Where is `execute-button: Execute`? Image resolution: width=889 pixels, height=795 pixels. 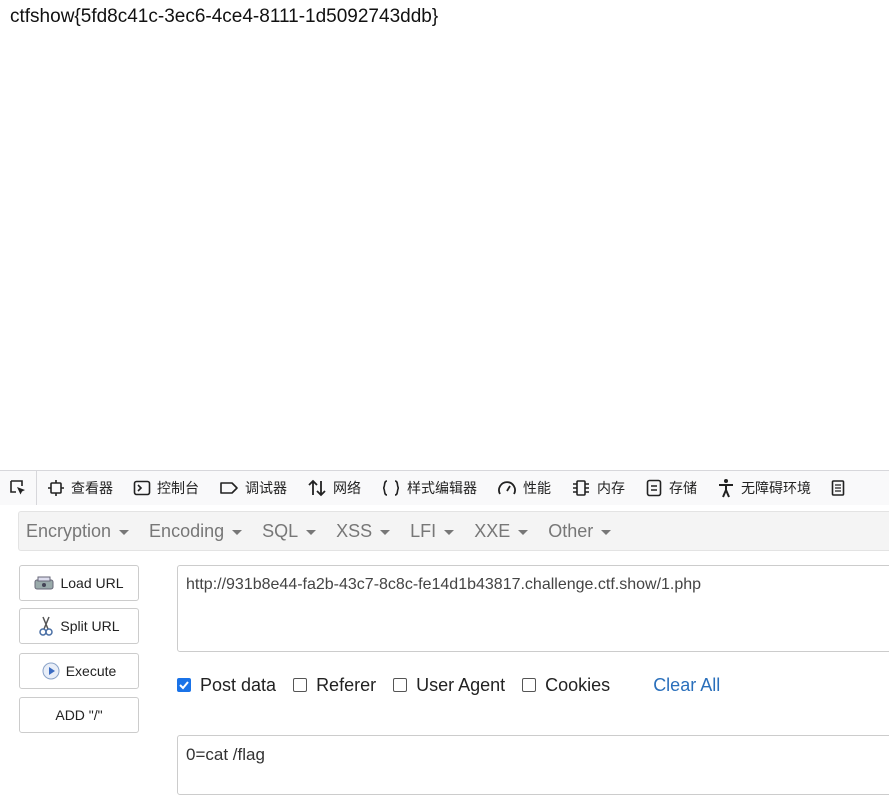 execute-button: Execute is located at coordinates (79, 671).